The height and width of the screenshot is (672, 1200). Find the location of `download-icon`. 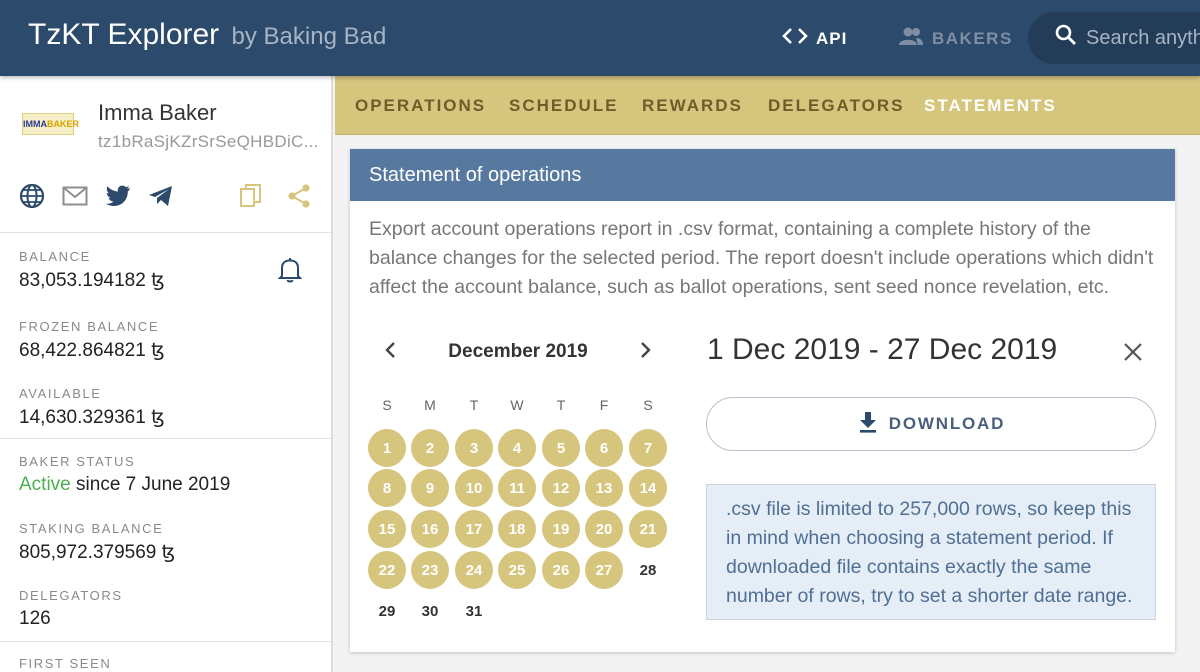

download-icon is located at coordinates (868, 424).